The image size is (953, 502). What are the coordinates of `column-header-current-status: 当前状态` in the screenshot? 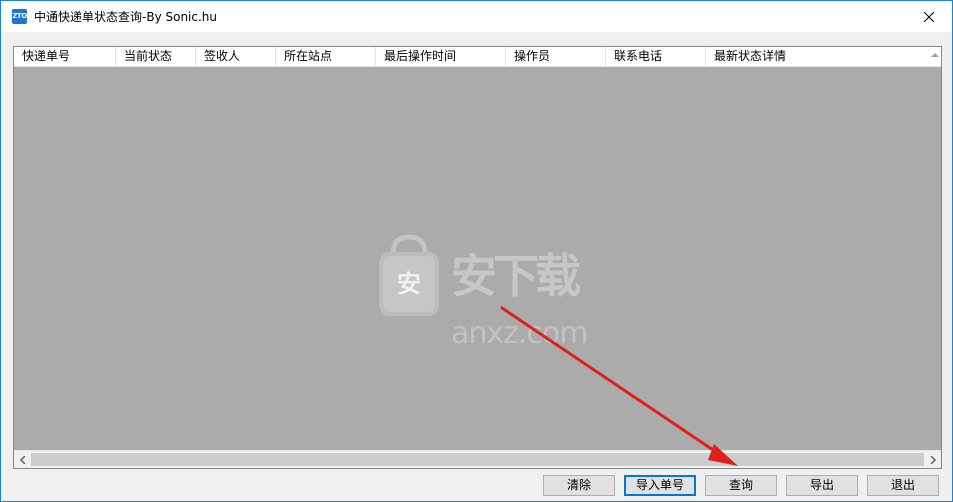 It's located at (156, 56).